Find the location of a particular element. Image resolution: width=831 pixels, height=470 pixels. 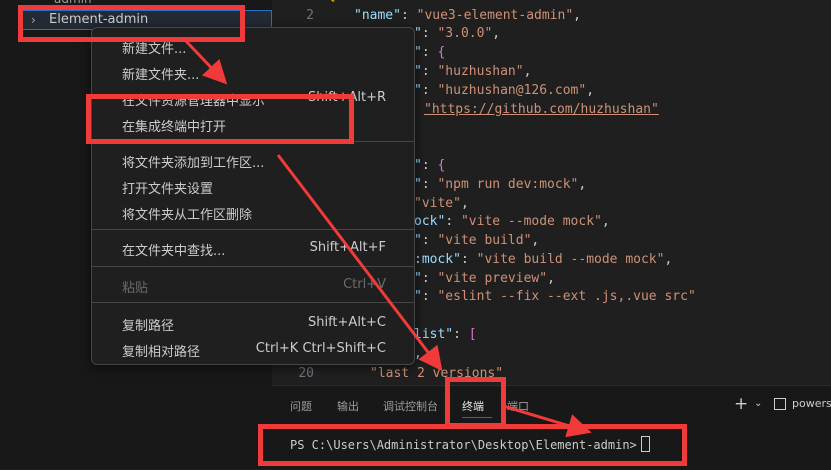

tab-ports: 端口 is located at coordinates (518, 406).